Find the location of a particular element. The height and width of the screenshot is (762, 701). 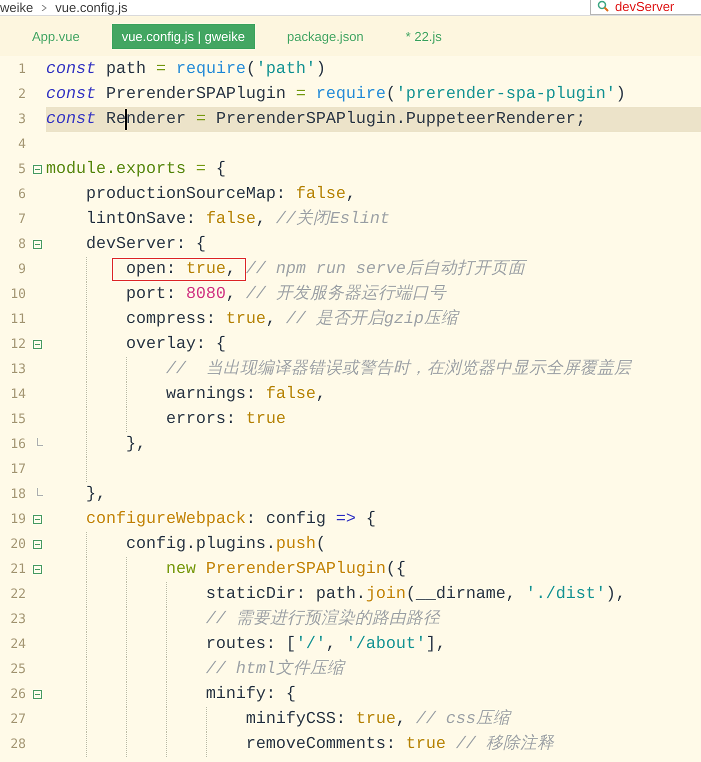

line-number: 27 is located at coordinates (17, 720).